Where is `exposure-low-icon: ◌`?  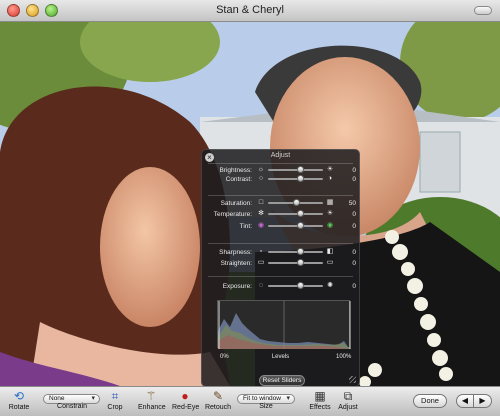 exposure-low-icon: ◌ is located at coordinates (261, 285).